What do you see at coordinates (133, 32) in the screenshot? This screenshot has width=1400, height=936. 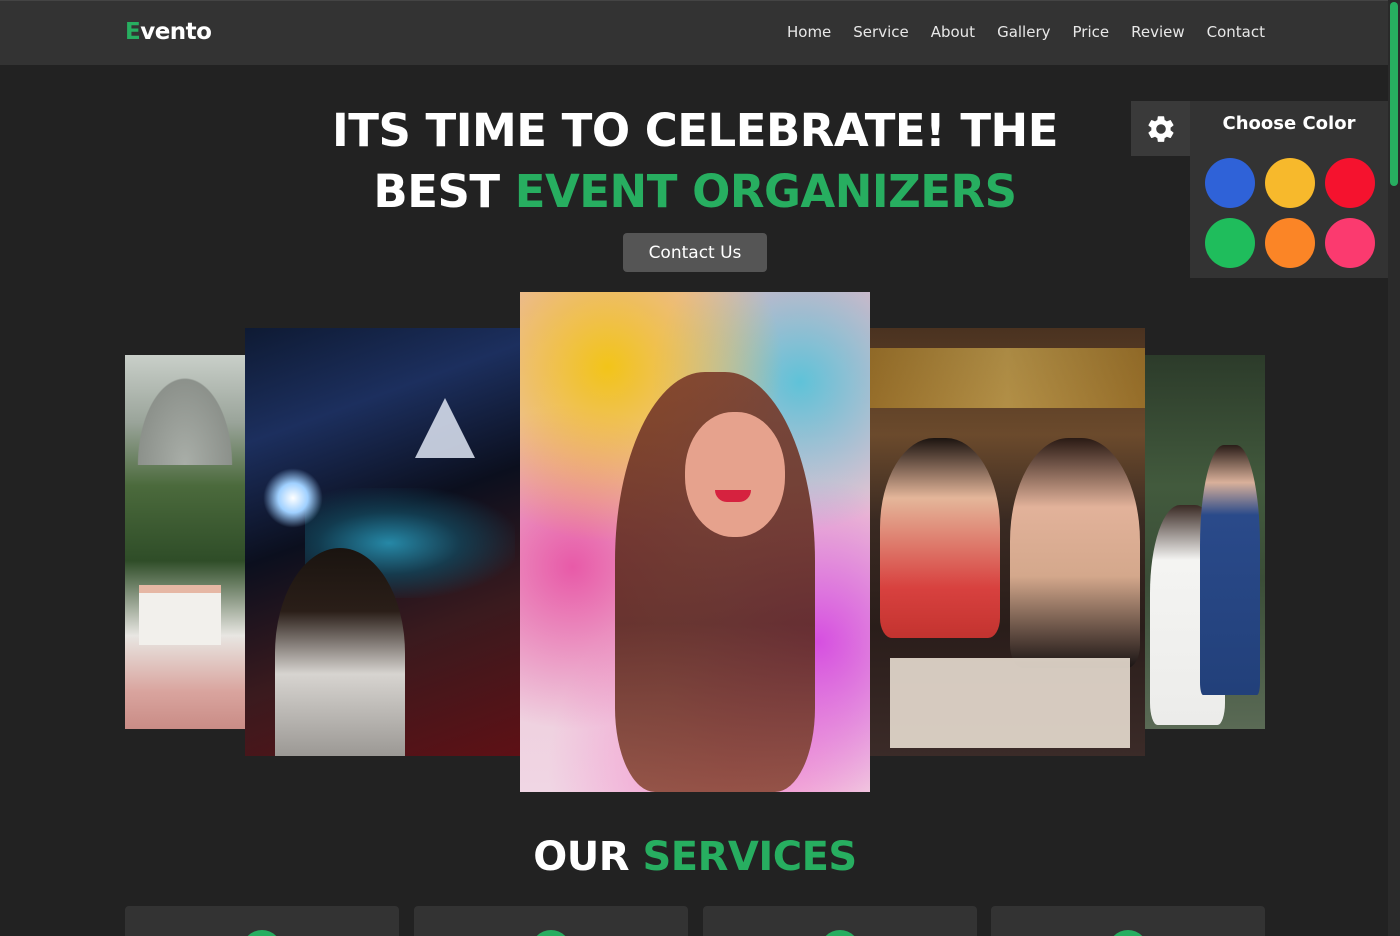 I see `logo-accent-letter: E` at bounding box center [133, 32].